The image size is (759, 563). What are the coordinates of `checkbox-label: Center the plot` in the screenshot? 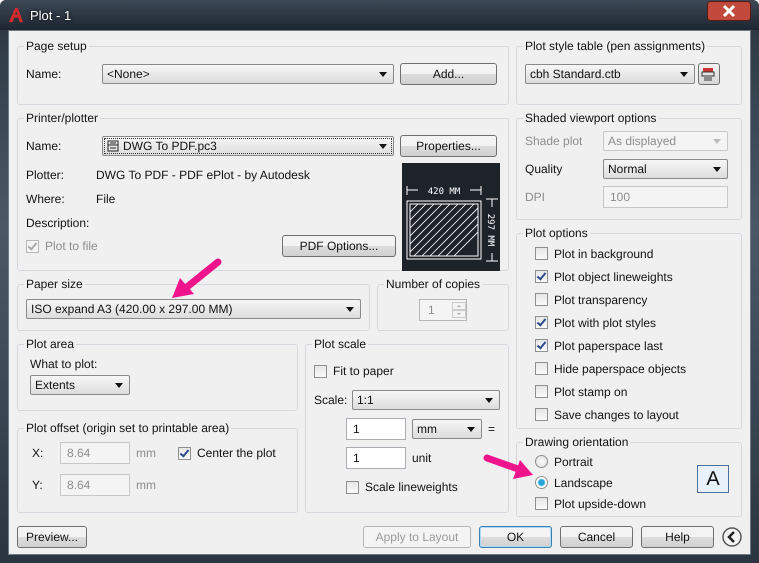 It's located at (236, 453).